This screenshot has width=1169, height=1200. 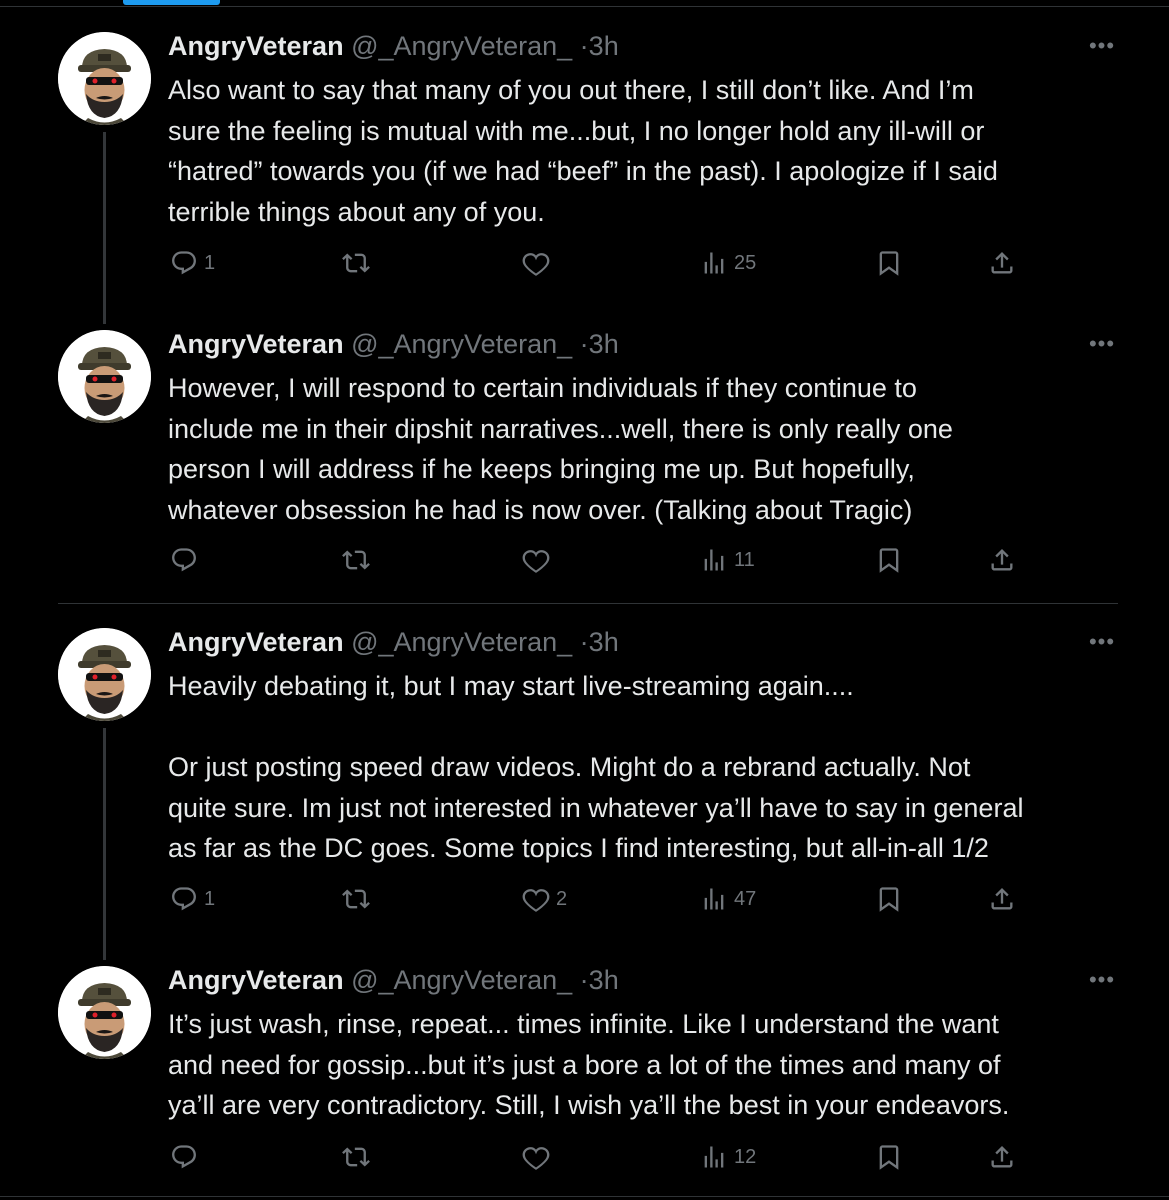 I want to click on like-button: 2, so click(x=544, y=899).